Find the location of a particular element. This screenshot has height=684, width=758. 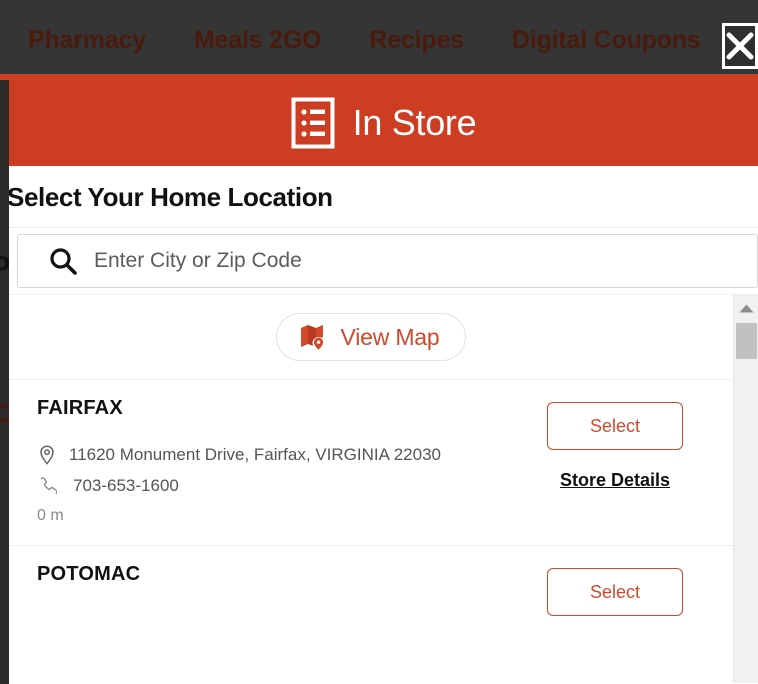

store-list-icon is located at coordinates (313, 123).